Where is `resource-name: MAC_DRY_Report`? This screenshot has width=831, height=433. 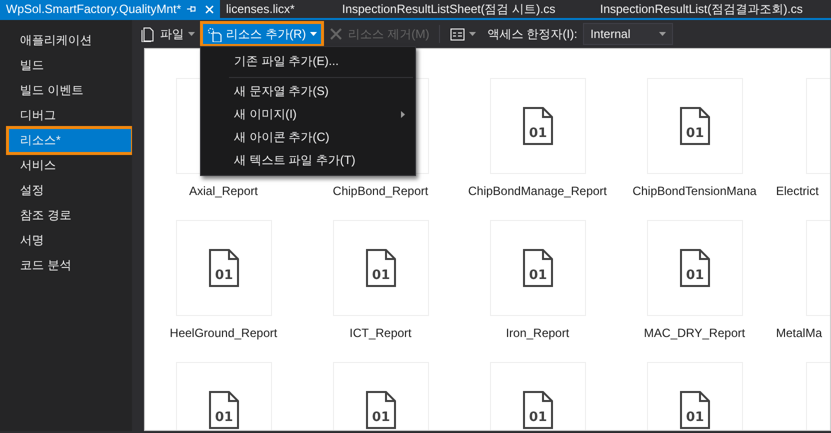 resource-name: MAC_DRY_Report is located at coordinates (695, 333).